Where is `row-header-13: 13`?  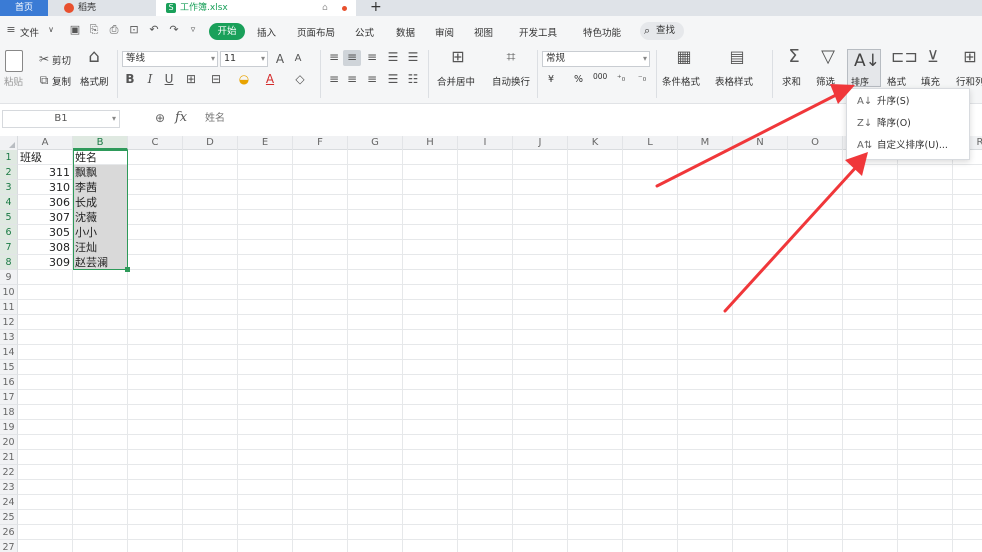 row-header-13: 13 is located at coordinates (9, 337).